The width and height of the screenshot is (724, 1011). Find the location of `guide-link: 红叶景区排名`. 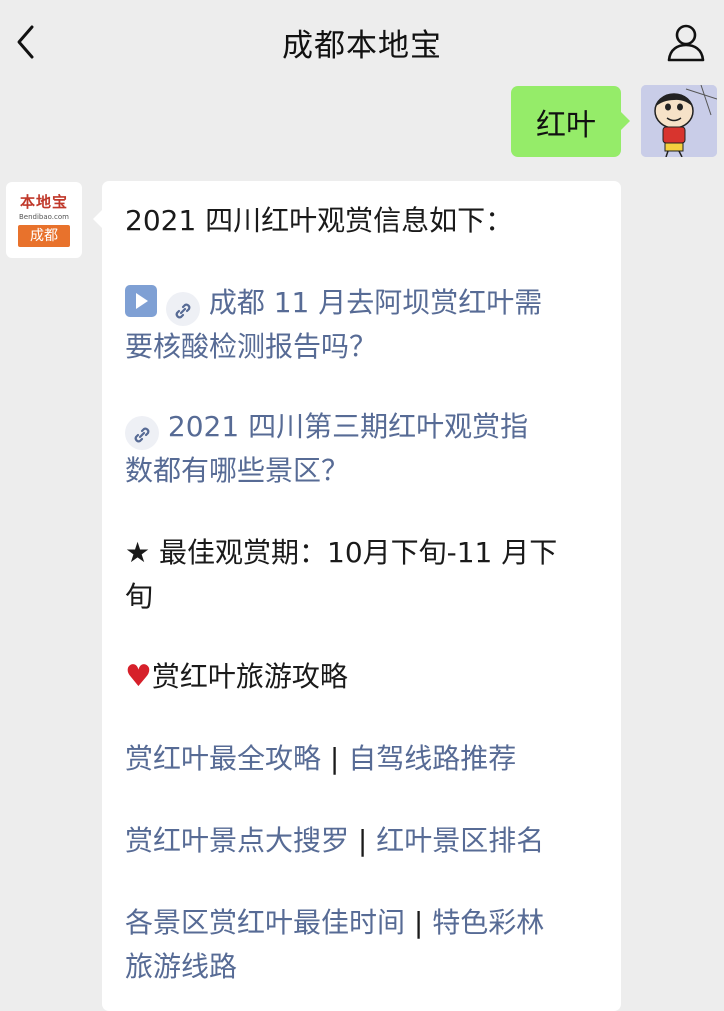

guide-link: 红叶景区排名 is located at coordinates (460, 840).